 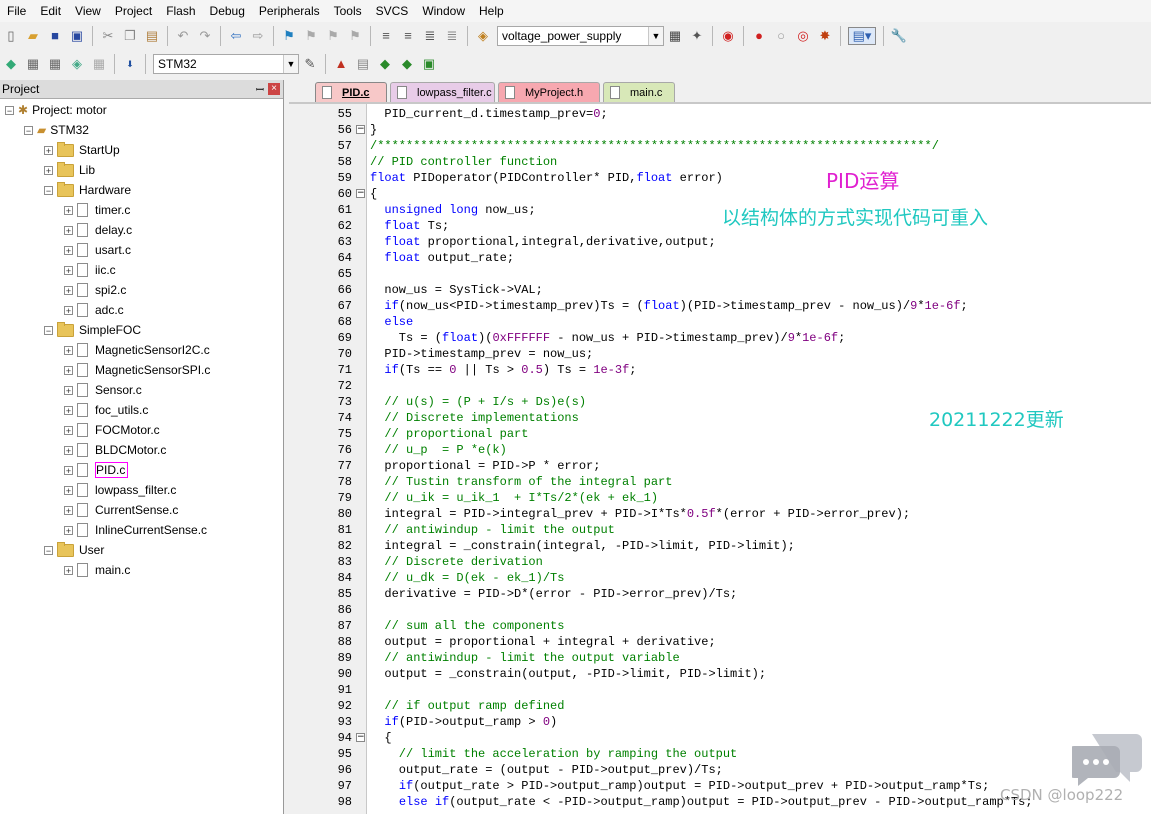 I want to click on manage-components-icon: ▲, so click(x=341, y=64).